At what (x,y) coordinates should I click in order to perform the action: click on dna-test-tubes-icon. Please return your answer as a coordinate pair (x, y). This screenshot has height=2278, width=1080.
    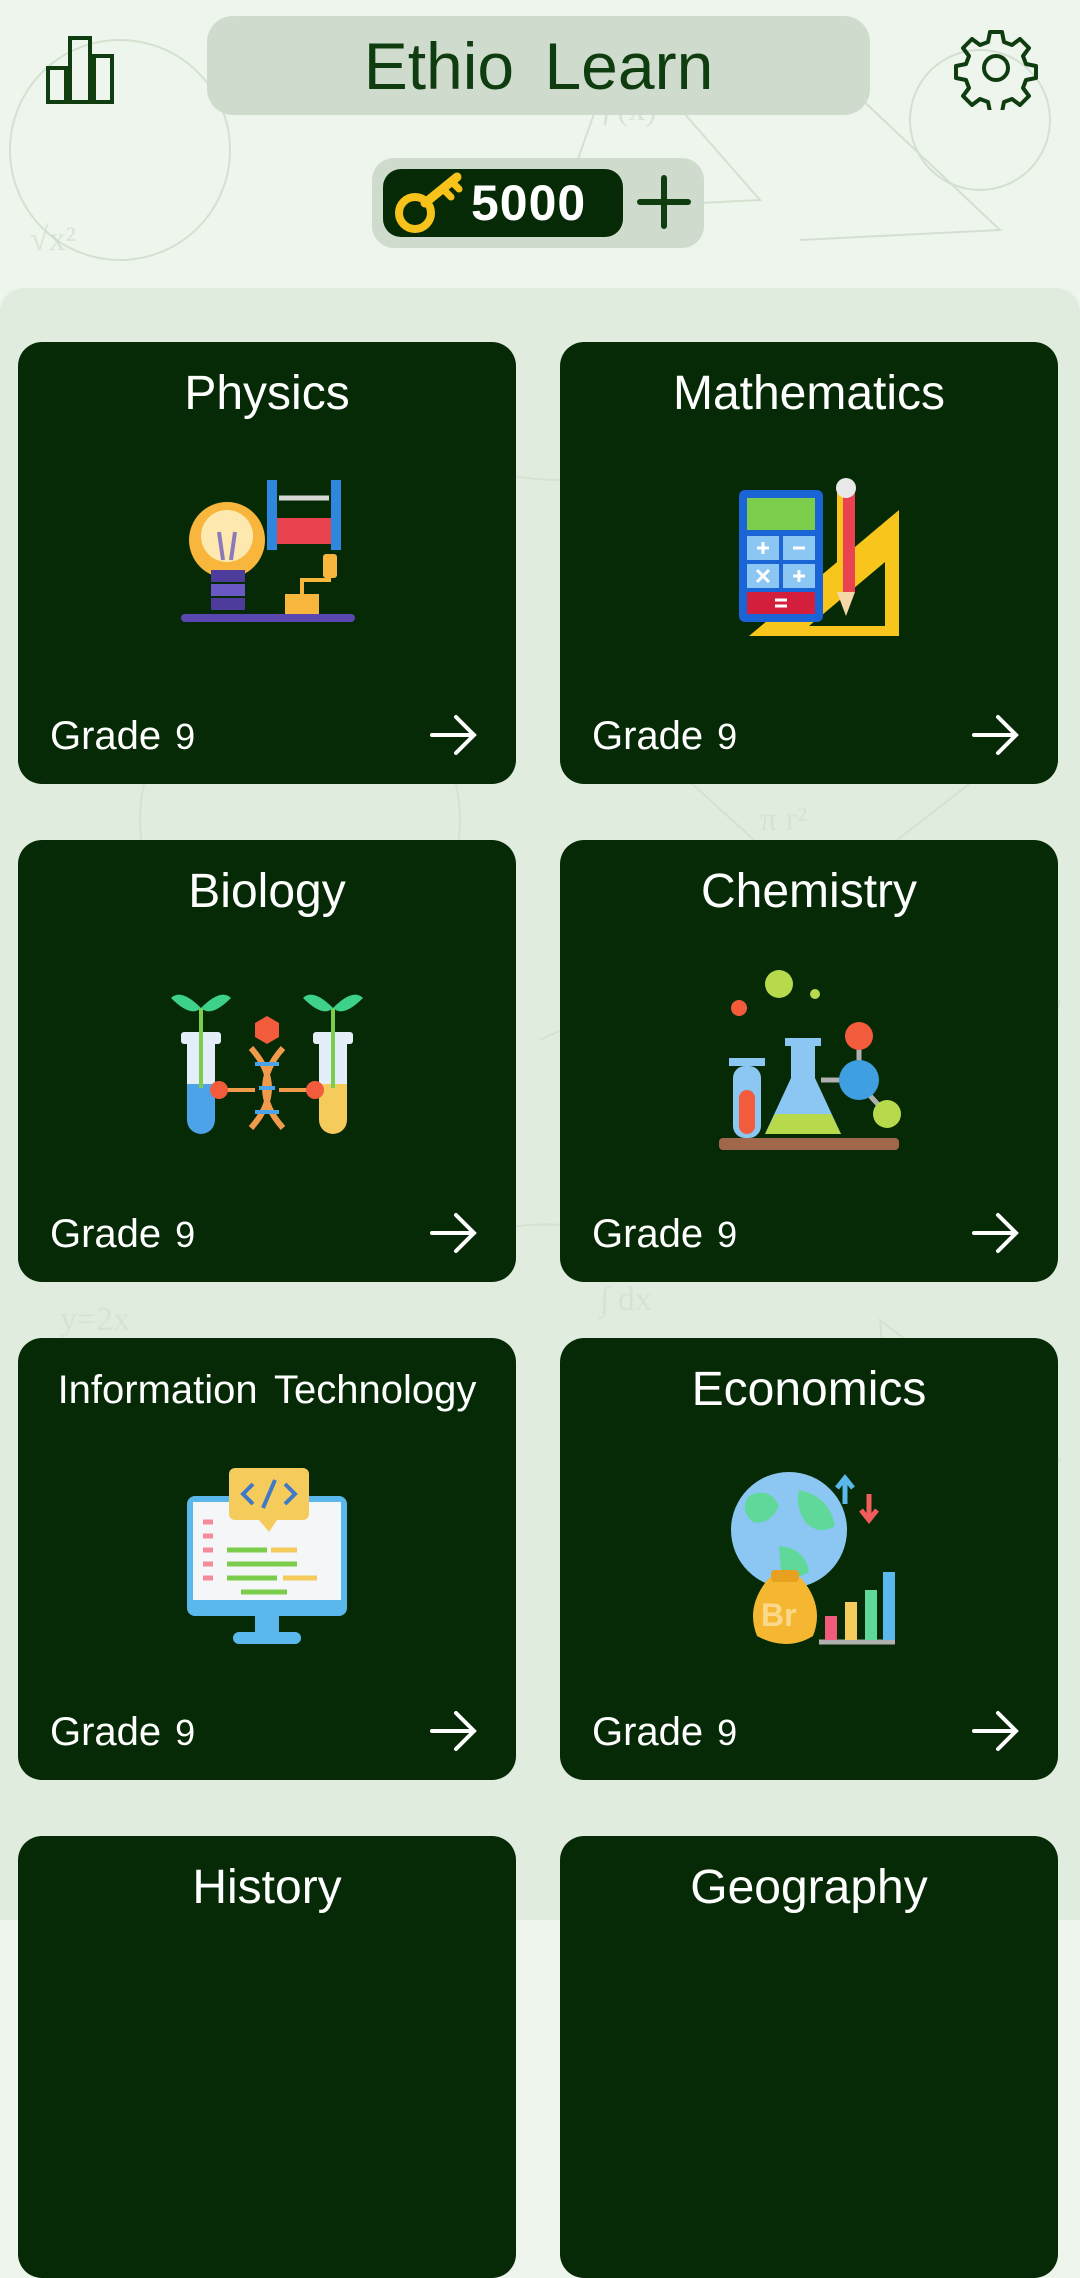
    Looking at the image, I should click on (267, 1064).